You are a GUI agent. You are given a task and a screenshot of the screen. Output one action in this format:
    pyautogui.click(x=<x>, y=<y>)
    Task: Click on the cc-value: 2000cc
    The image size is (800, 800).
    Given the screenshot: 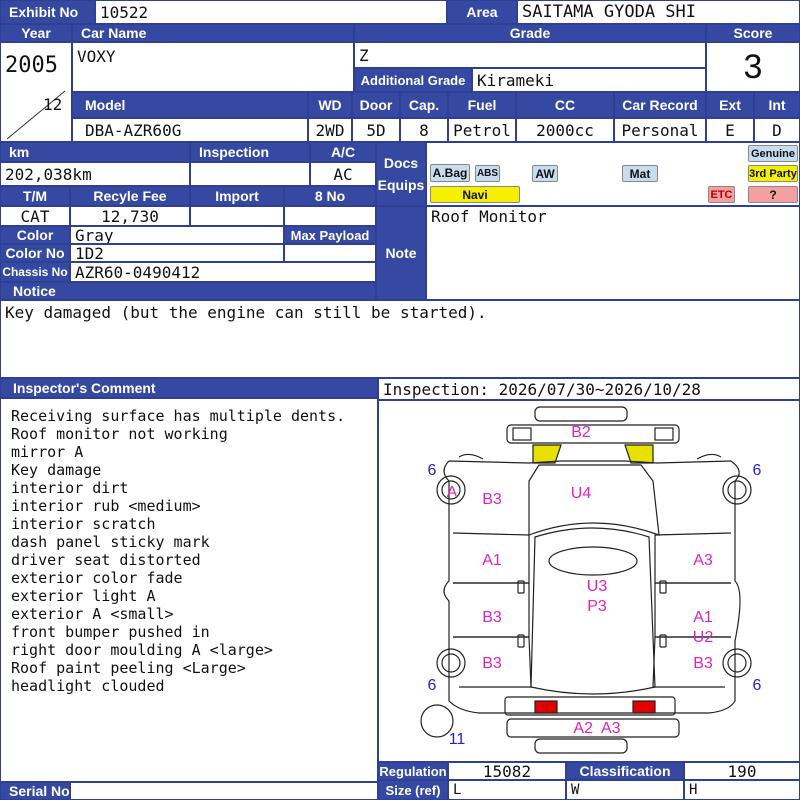 What is the action you would take?
    pyautogui.click(x=565, y=130)
    